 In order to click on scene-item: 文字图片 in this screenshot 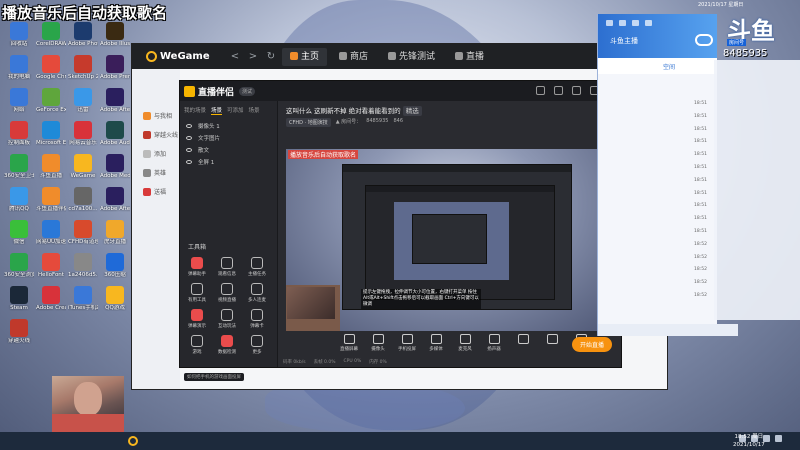, I will do `click(228, 138)`.